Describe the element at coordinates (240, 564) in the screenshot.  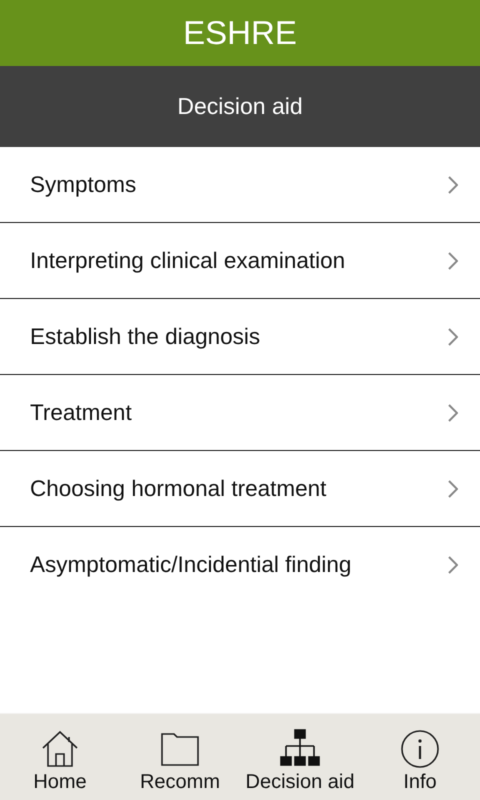
I see `menu-item: Asymptomatic/Incidential finding` at that location.